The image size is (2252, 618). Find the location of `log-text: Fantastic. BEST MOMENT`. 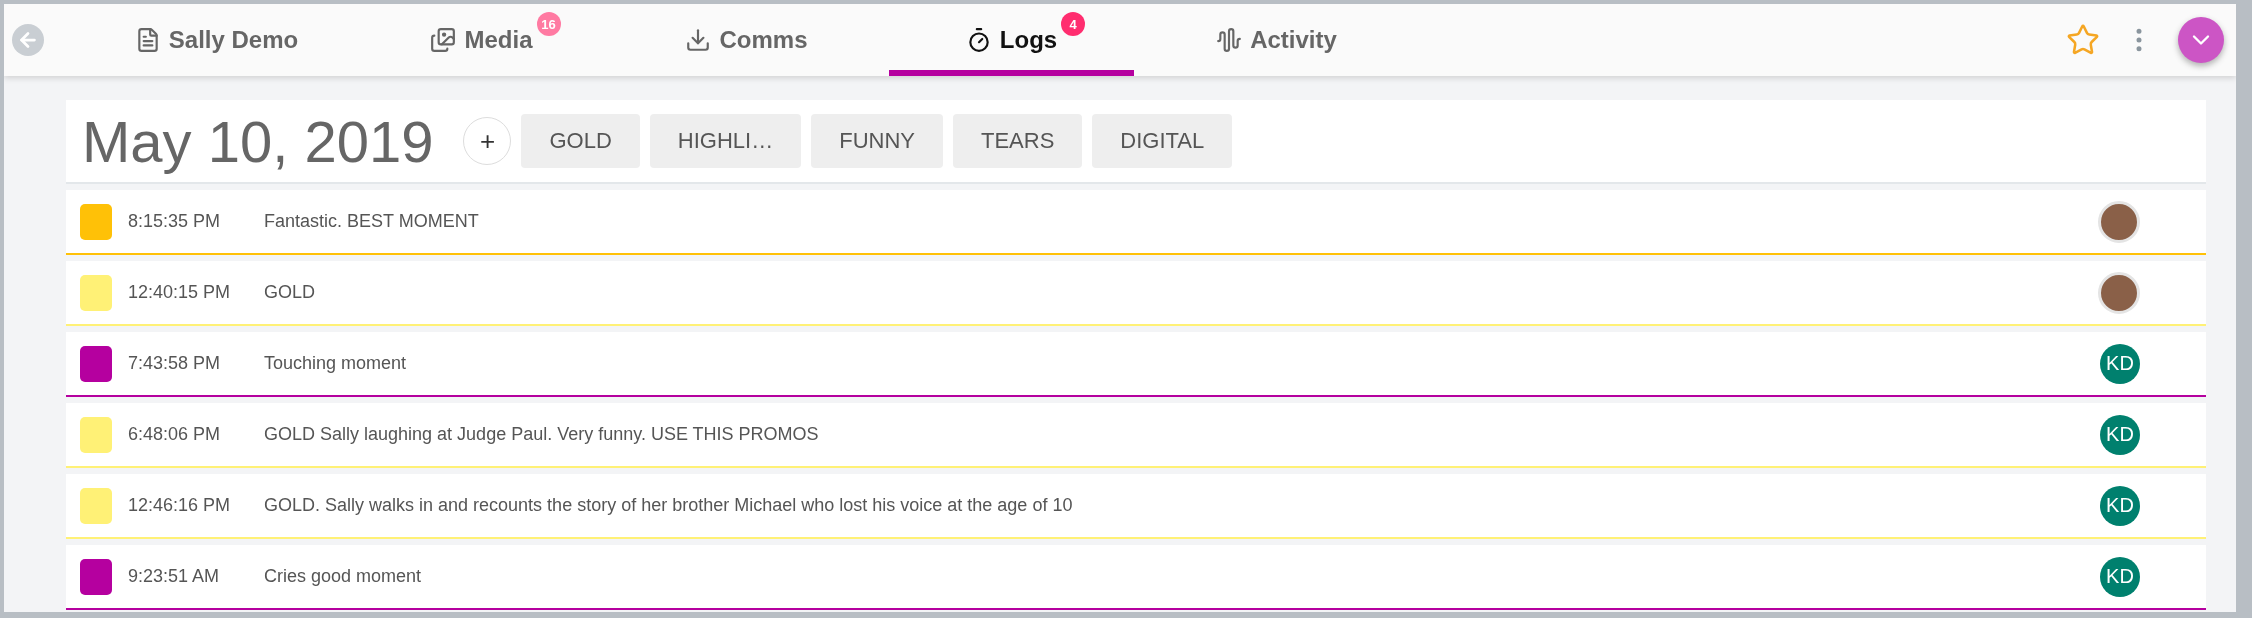

log-text: Fantastic. BEST MOMENT is located at coordinates (372, 221).